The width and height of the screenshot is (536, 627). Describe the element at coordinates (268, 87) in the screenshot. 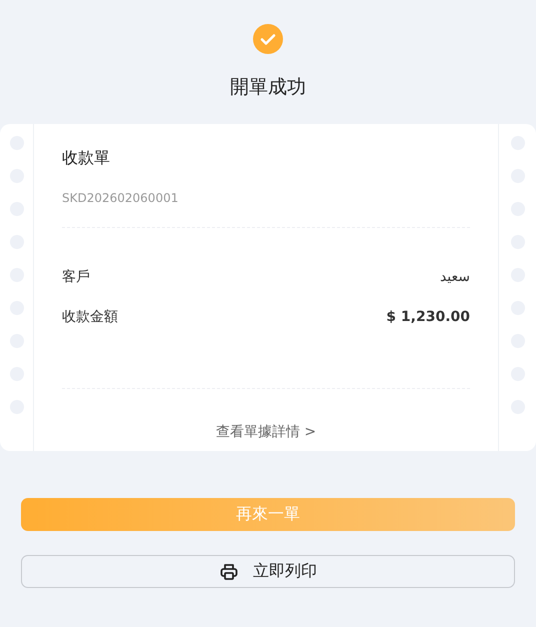

I see `success-title: 開單成功` at that location.